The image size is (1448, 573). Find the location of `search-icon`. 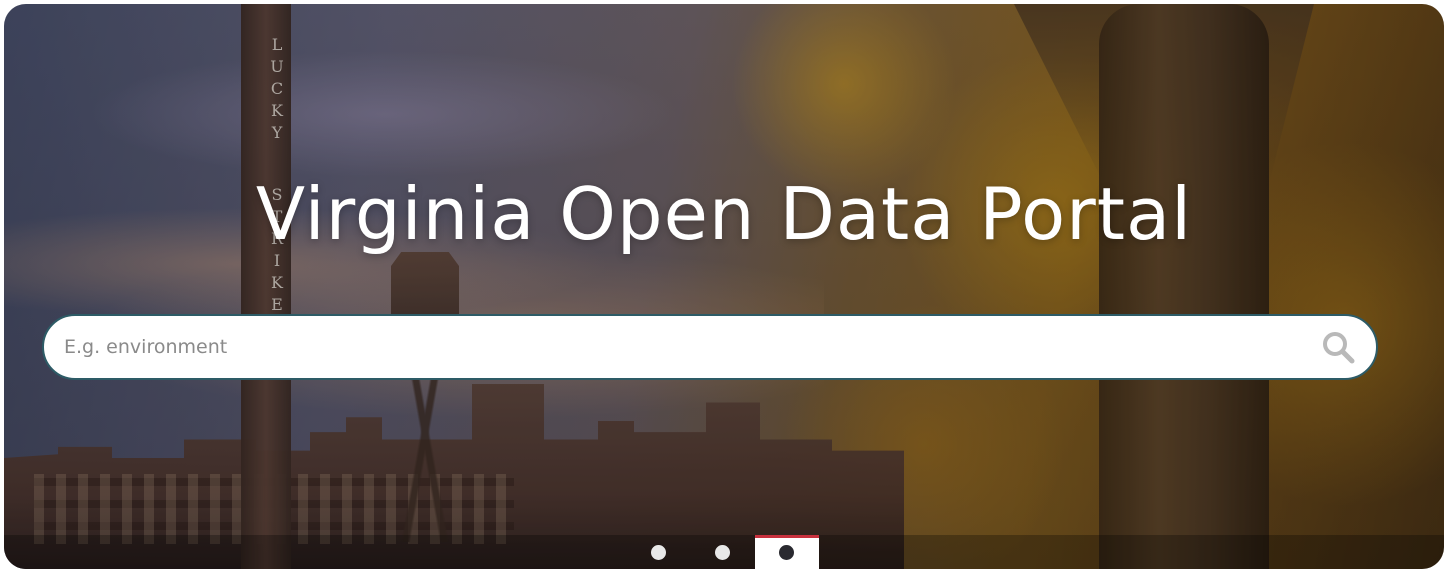

search-icon is located at coordinates (1339, 348).